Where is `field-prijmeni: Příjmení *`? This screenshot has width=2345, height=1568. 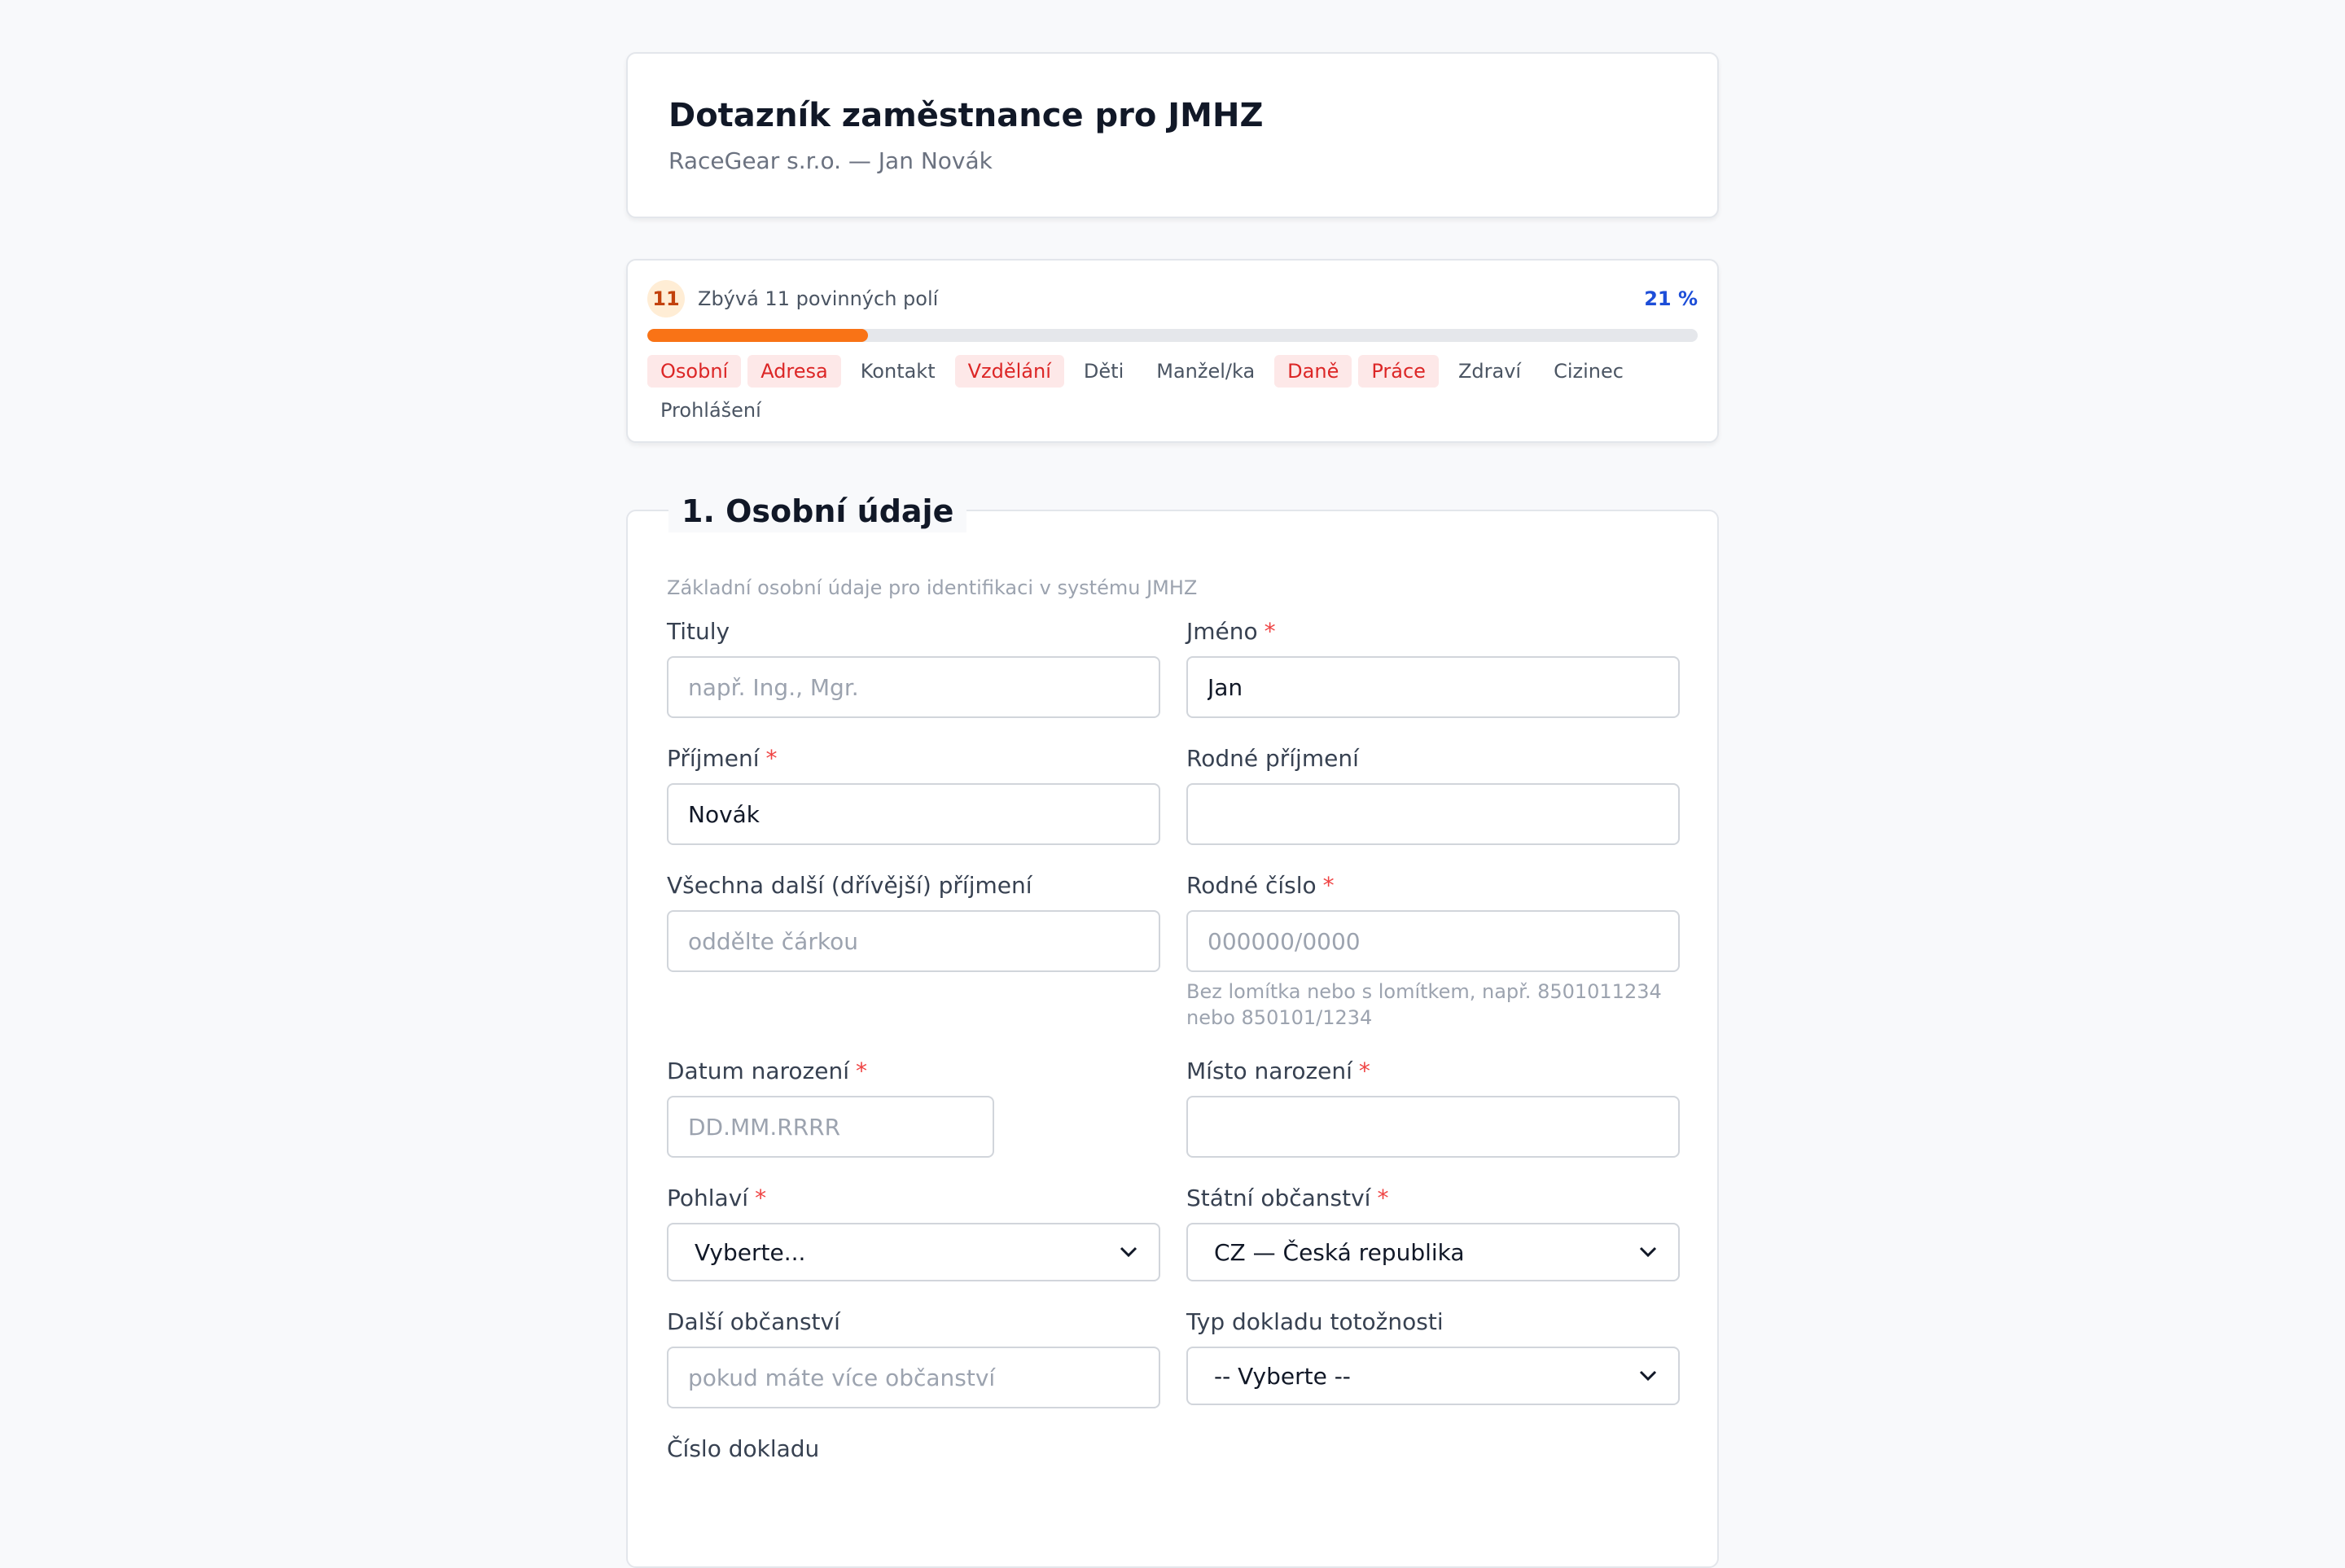
field-prijmeni: Příjmení * is located at coordinates (914, 795).